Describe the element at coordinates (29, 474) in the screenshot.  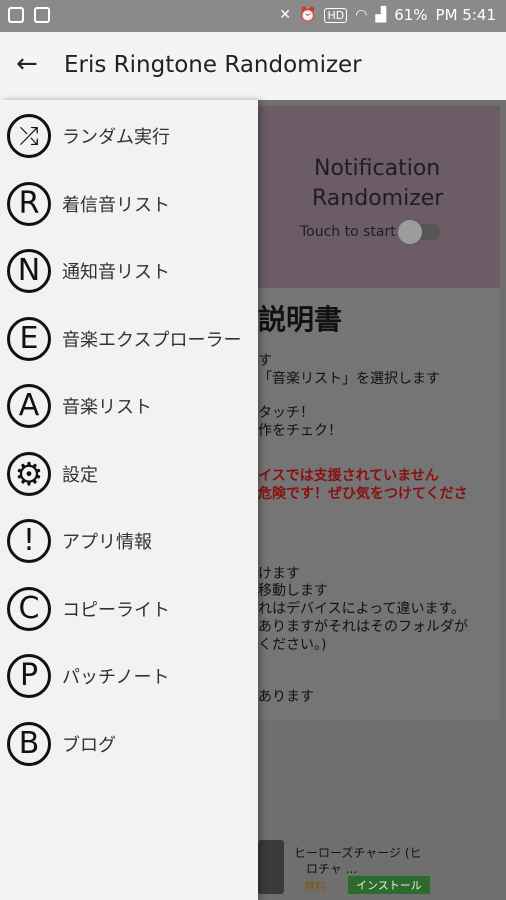
I see `gear-icon: ⚙` at that location.